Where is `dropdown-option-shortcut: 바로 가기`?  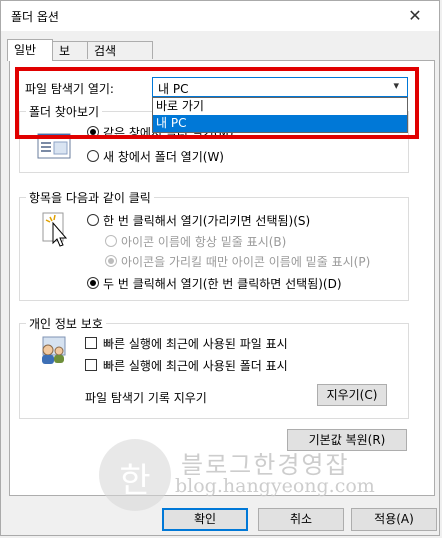
dropdown-option-shortcut: 바로 가기 is located at coordinates (280, 106).